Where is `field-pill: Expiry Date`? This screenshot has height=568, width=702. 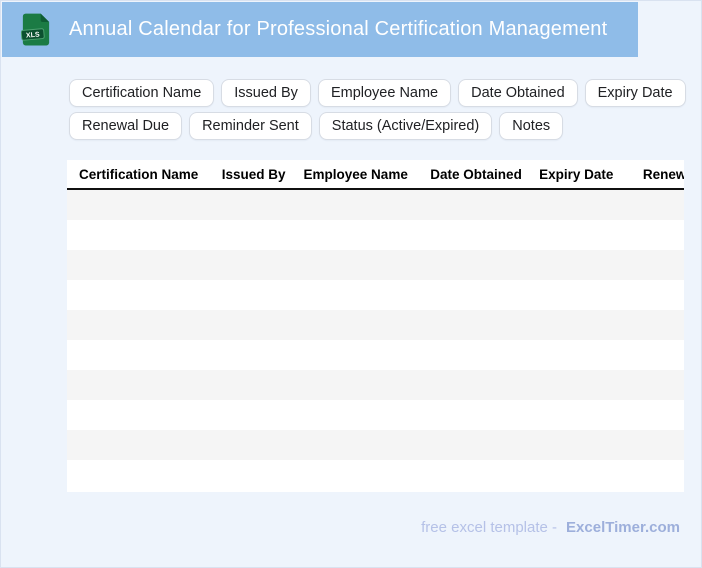
field-pill: Expiry Date is located at coordinates (635, 93).